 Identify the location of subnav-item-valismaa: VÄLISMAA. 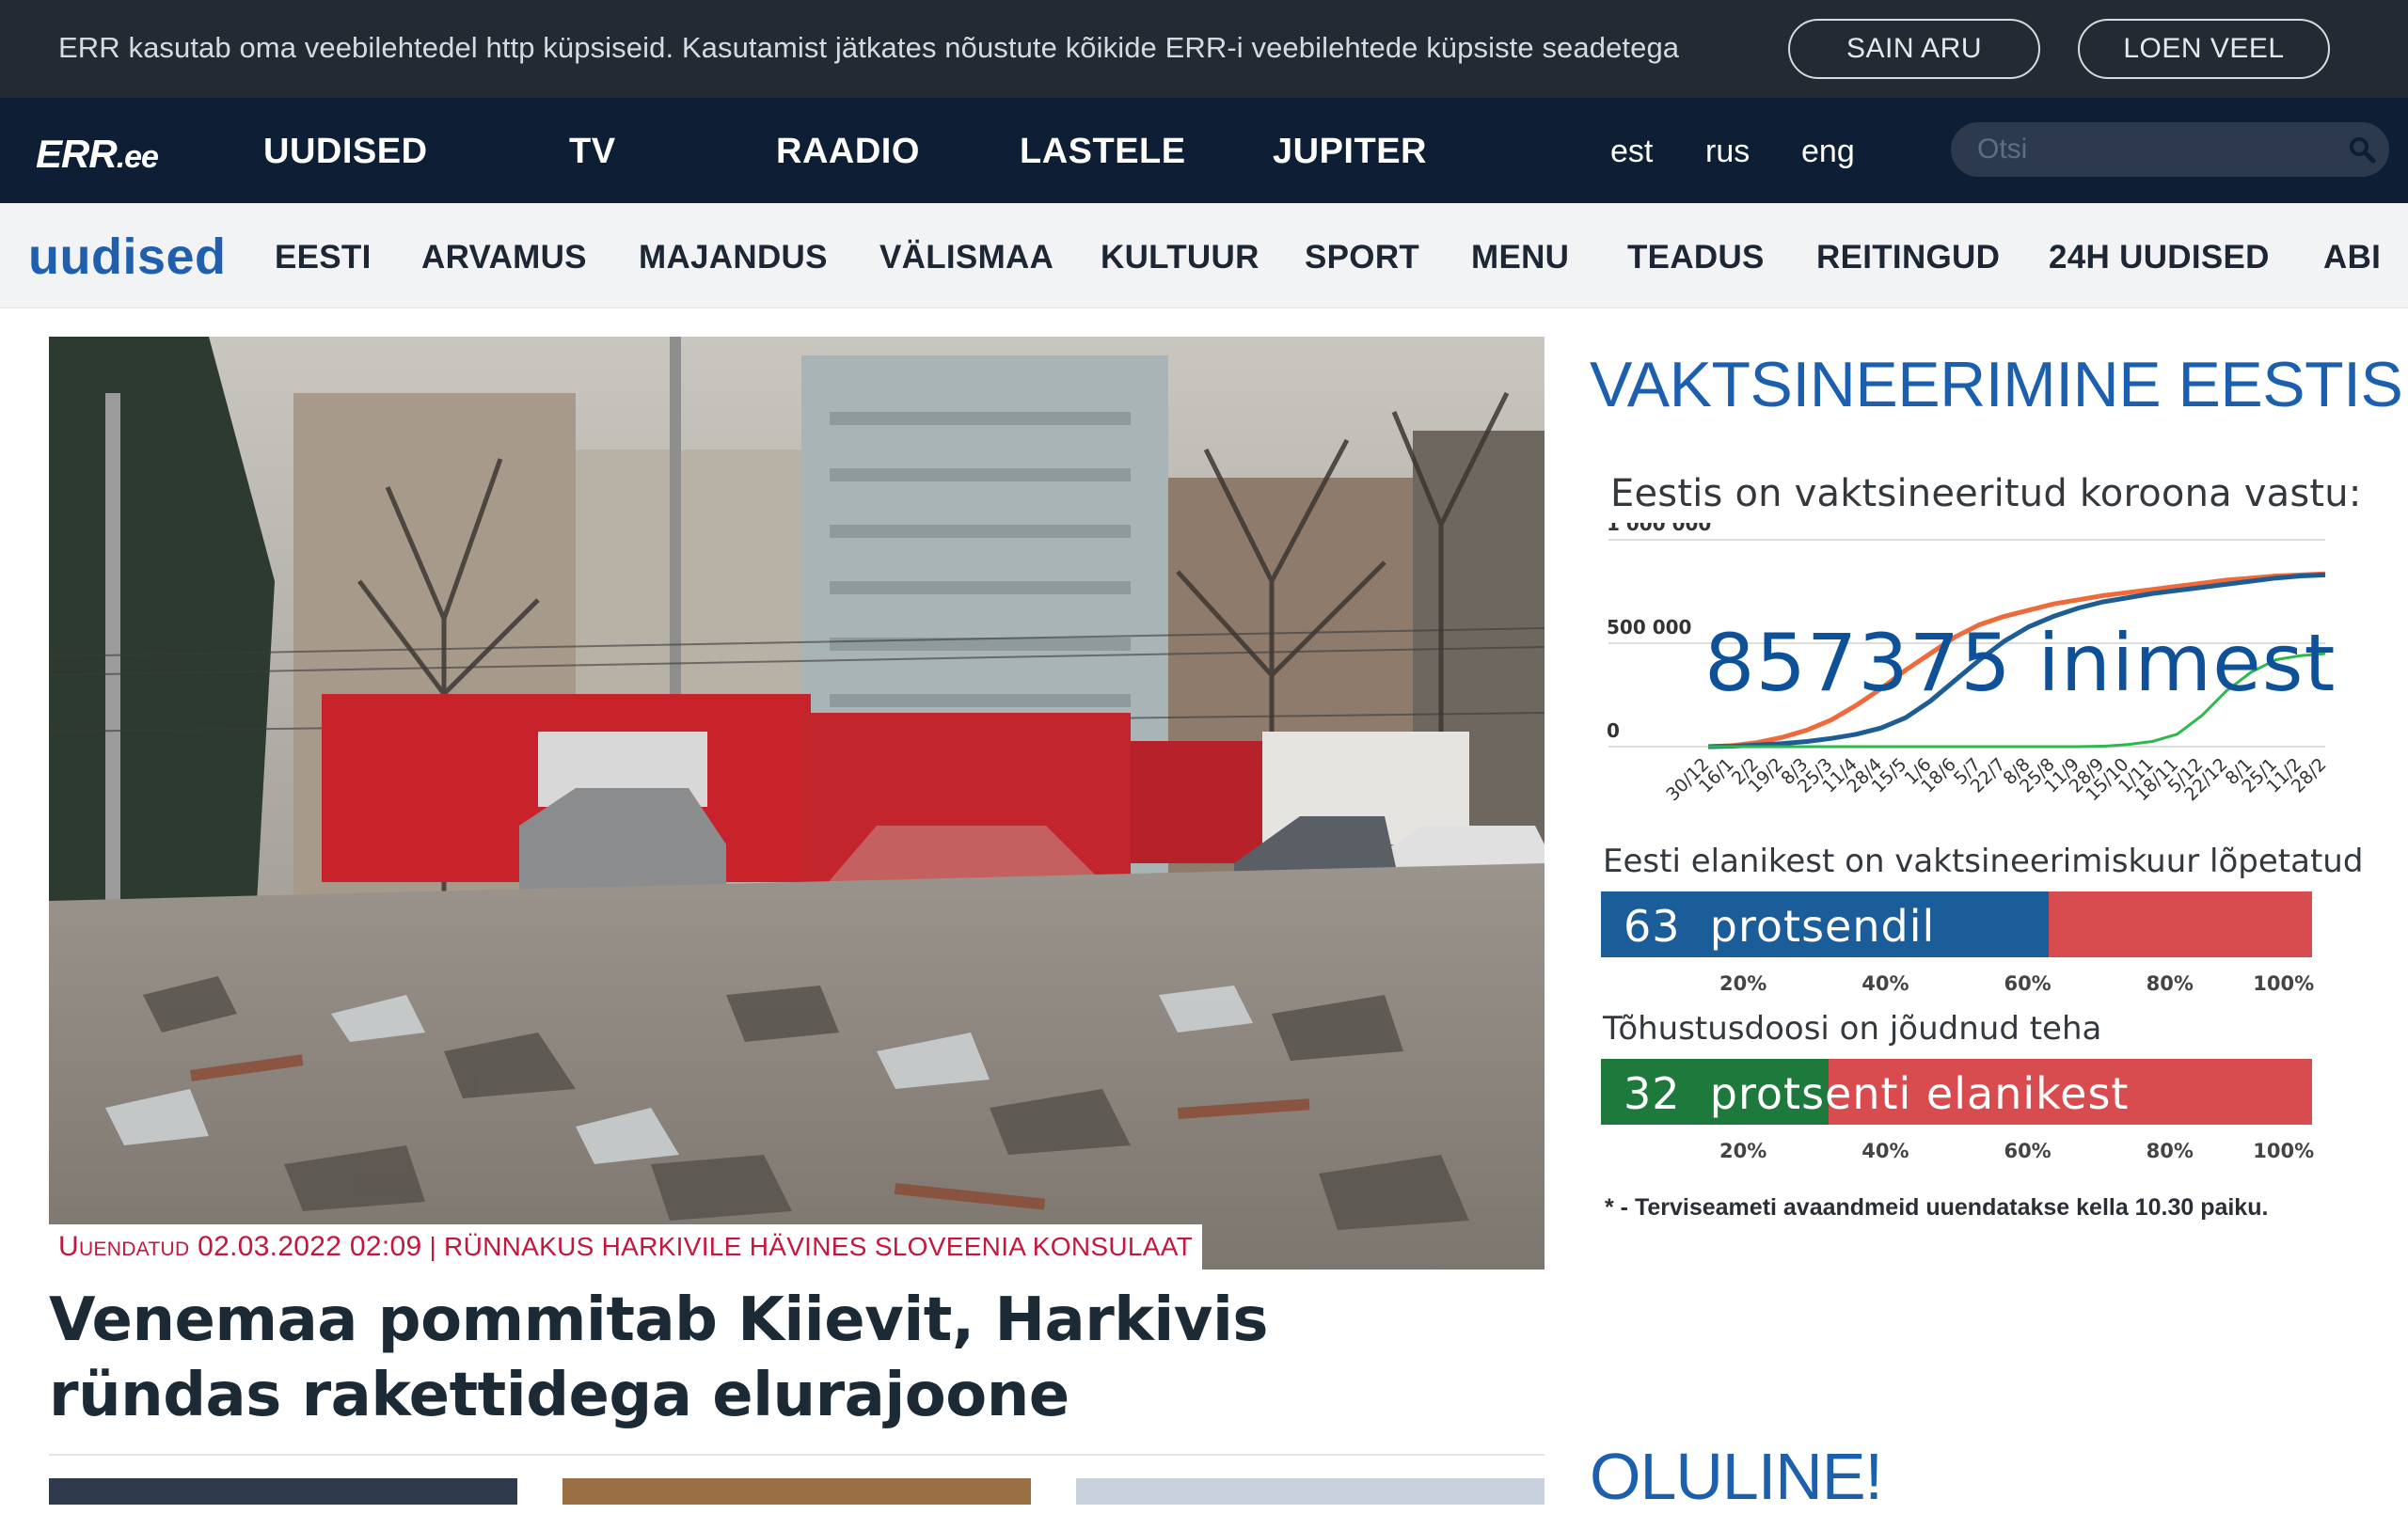
(967, 258).